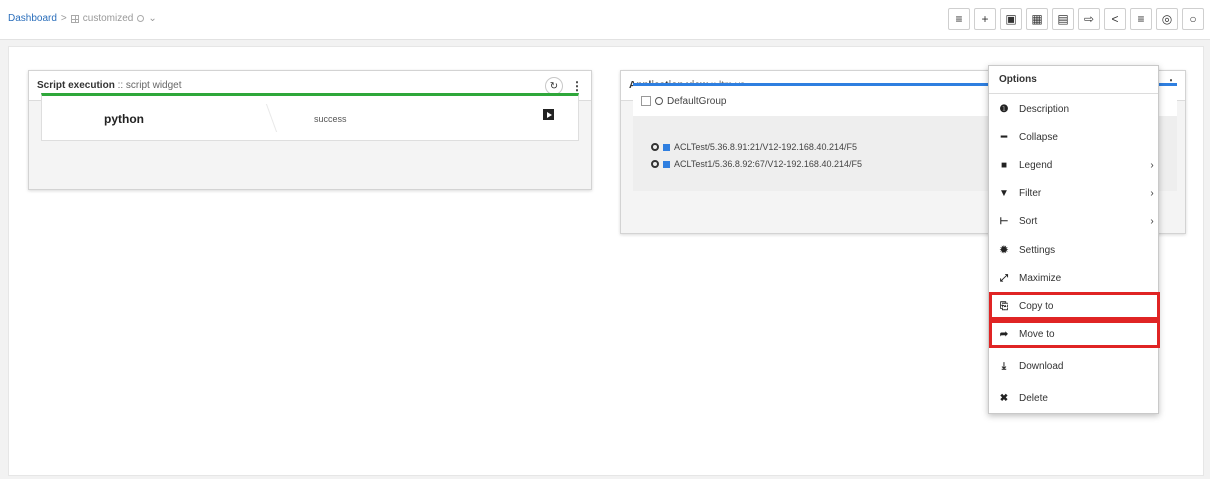 The height and width of the screenshot is (479, 1210). I want to click on menu-item-sort: ⊢ Sort ›, so click(1074, 221).